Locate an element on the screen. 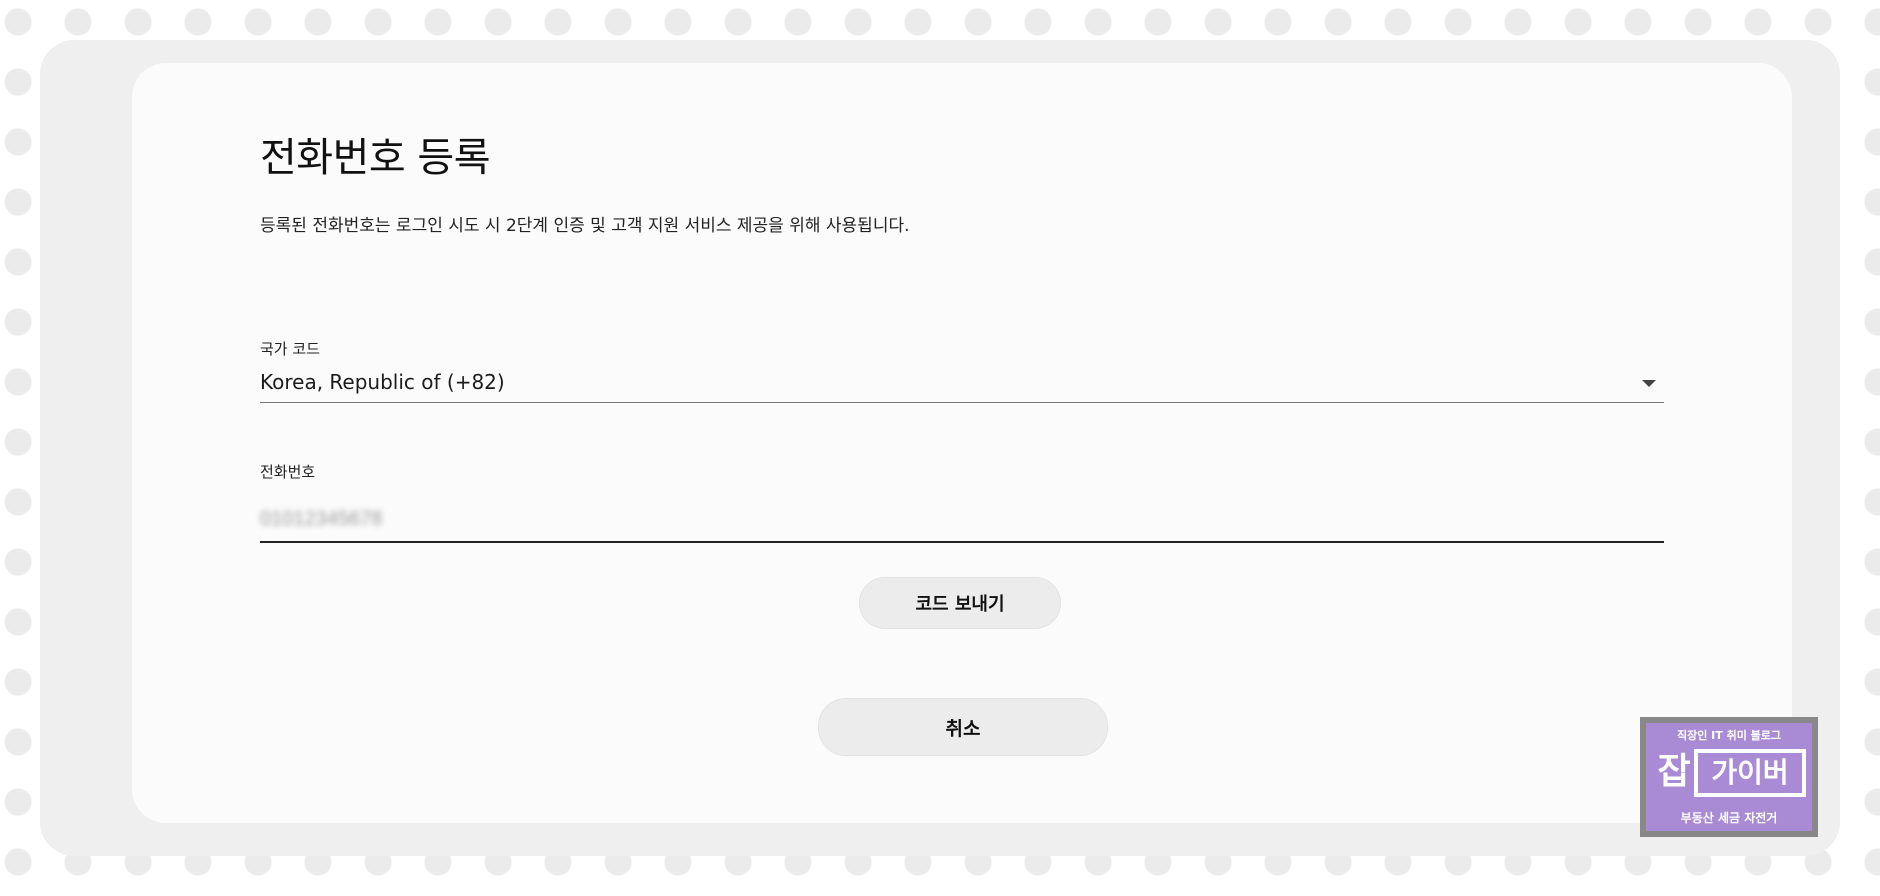  cancel-button: 취소 is located at coordinates (963, 727).